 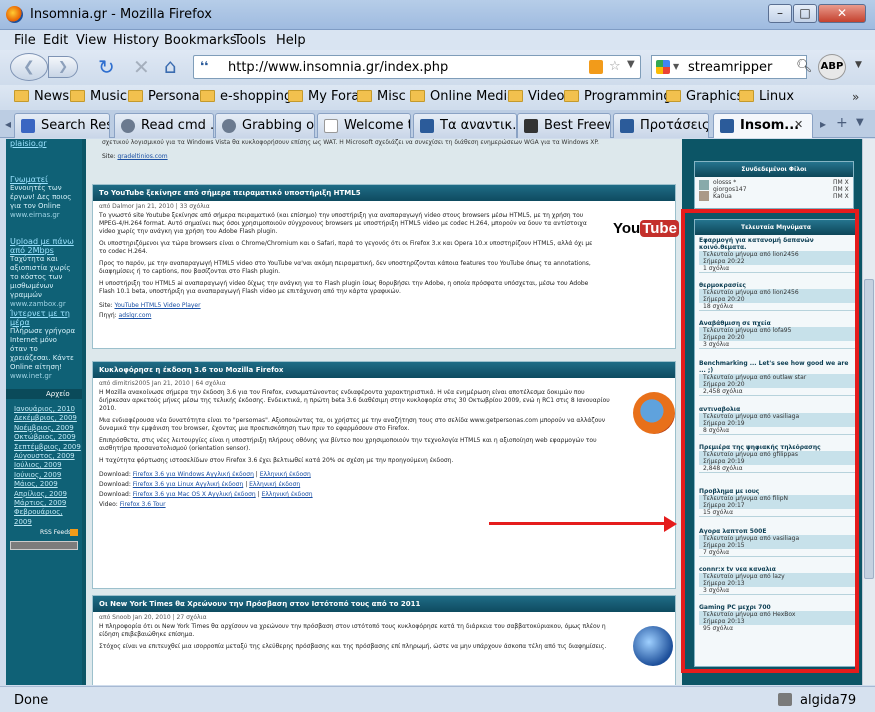 I want to click on reload-icon: ↻, so click(x=106, y=67).